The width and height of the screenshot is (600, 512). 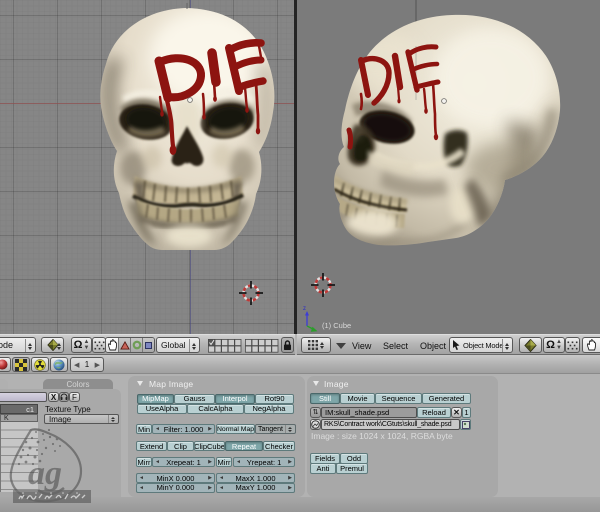 I want to click on svg-text: (1) Cube, so click(x=336, y=325).